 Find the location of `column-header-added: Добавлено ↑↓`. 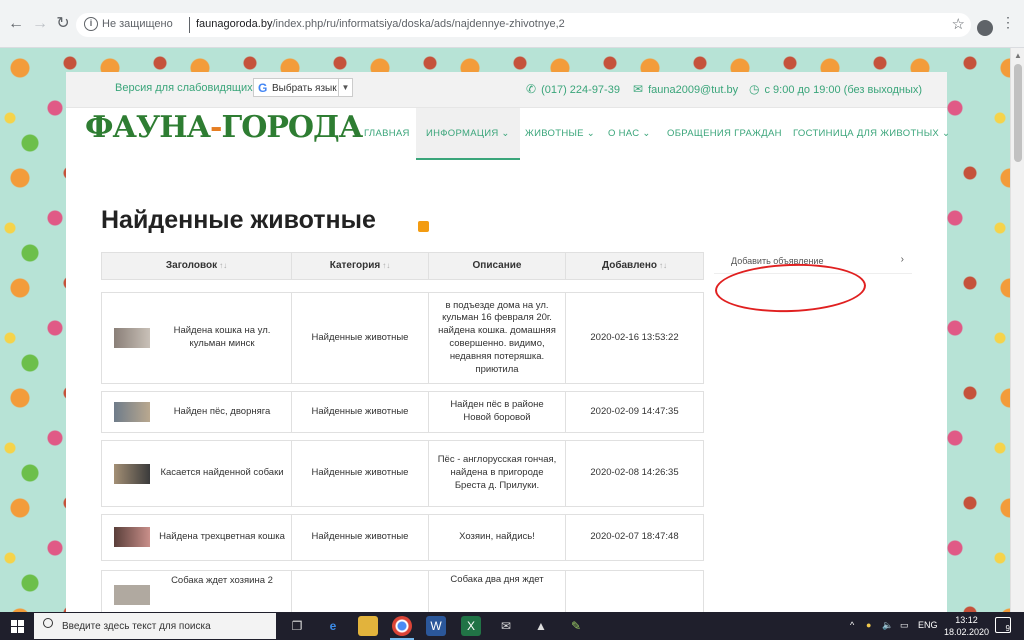

column-header-added: Добавлено ↑↓ is located at coordinates (634, 266).